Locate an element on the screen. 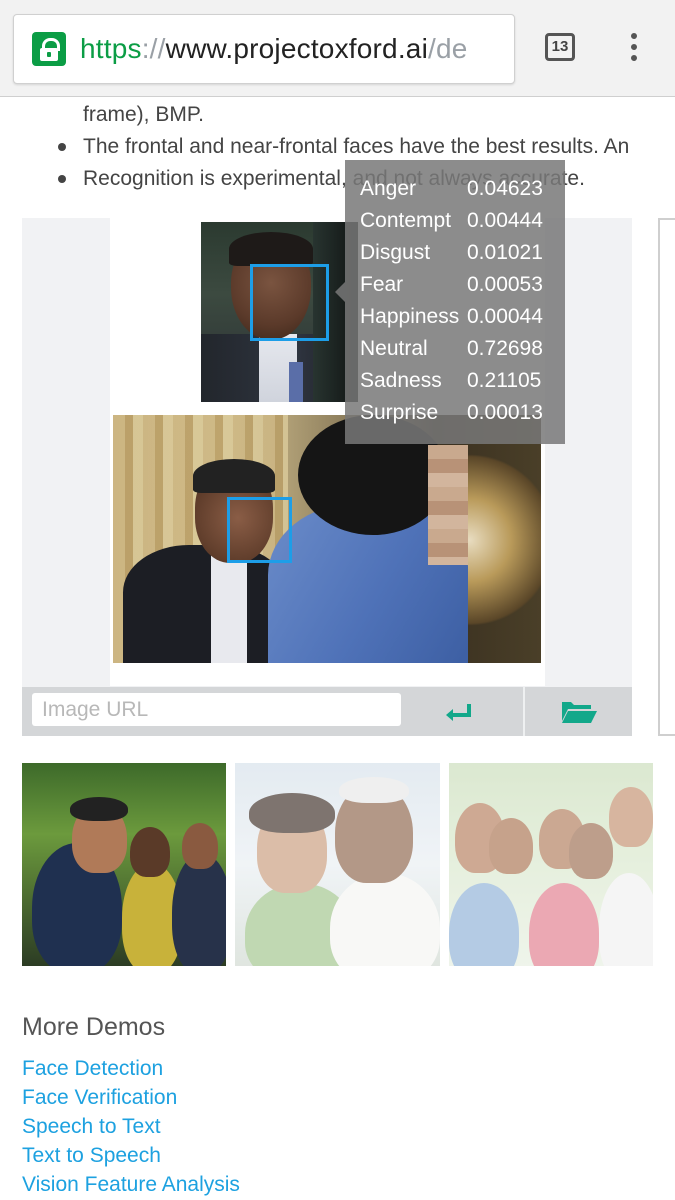 This screenshot has height=1200, width=675. submit-url-button is located at coordinates (469, 711).